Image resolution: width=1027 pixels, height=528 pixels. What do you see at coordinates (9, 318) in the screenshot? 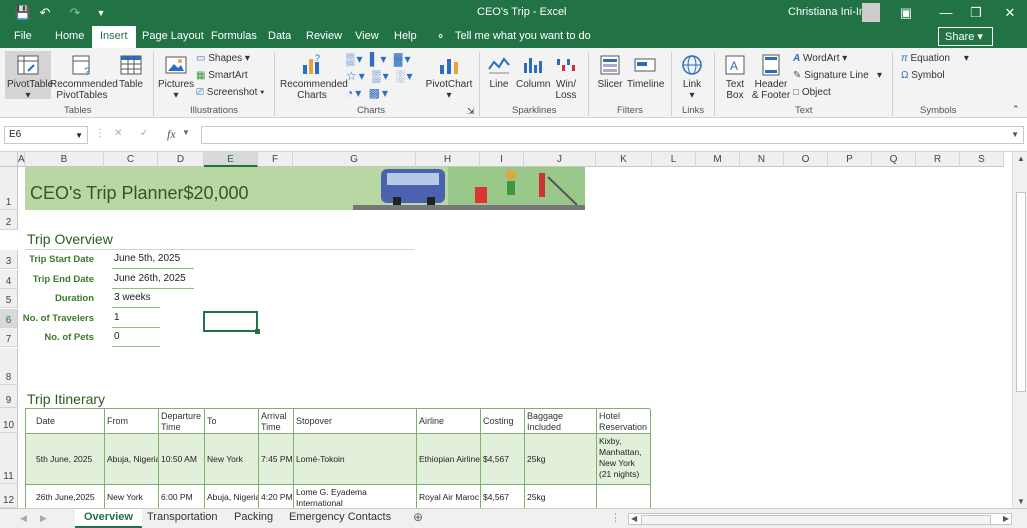
I see `row-header-6: 6` at bounding box center [9, 318].